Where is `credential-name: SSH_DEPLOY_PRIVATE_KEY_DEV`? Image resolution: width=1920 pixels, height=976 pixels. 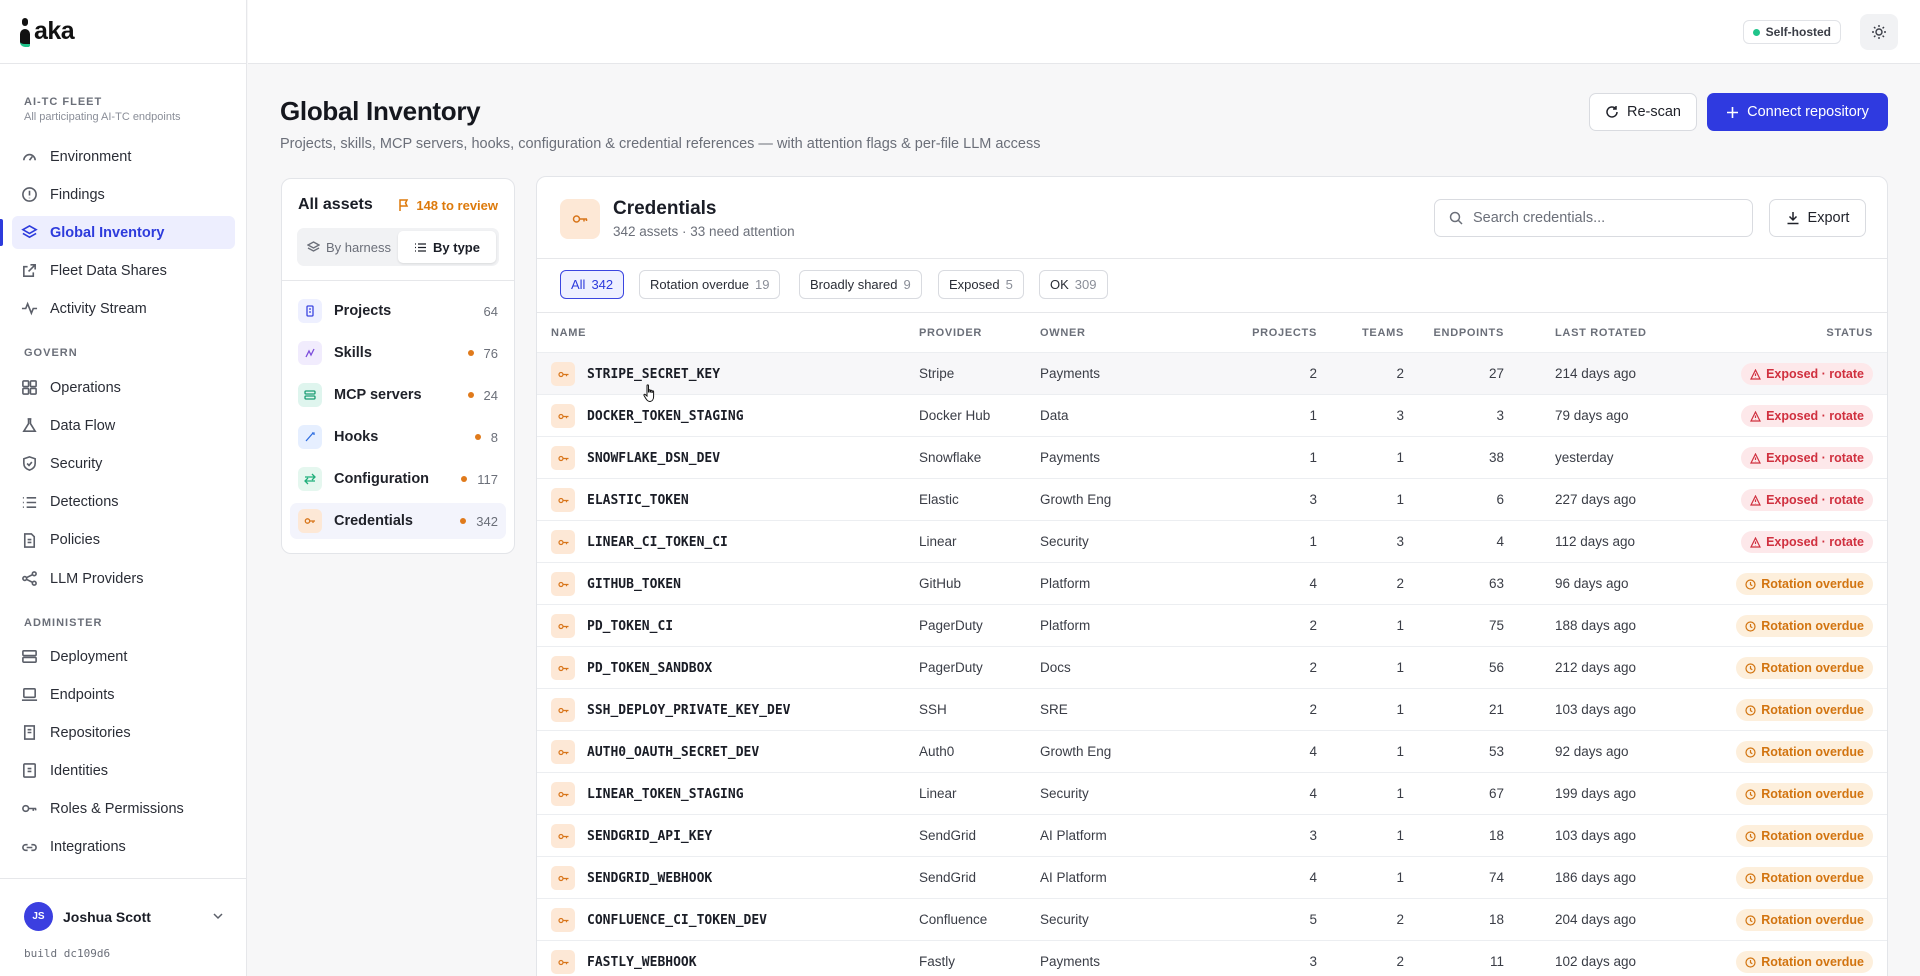 credential-name: SSH_DEPLOY_PRIVATE_KEY_DEV is located at coordinates (689, 710).